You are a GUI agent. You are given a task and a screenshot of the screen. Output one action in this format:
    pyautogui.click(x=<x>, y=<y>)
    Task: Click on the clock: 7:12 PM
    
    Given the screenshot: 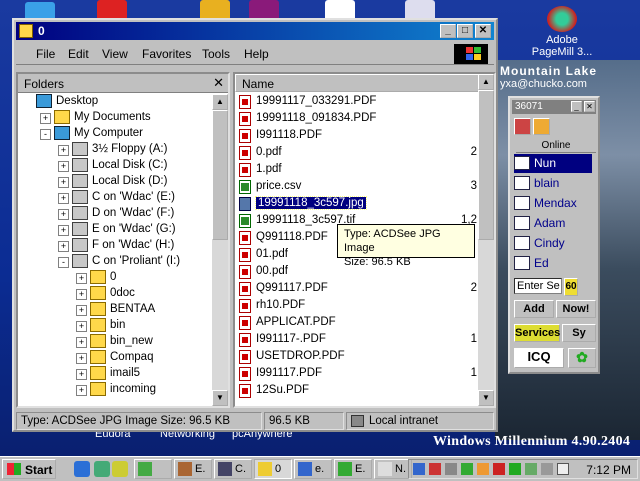 What is the action you would take?
    pyautogui.click(x=608, y=470)
    